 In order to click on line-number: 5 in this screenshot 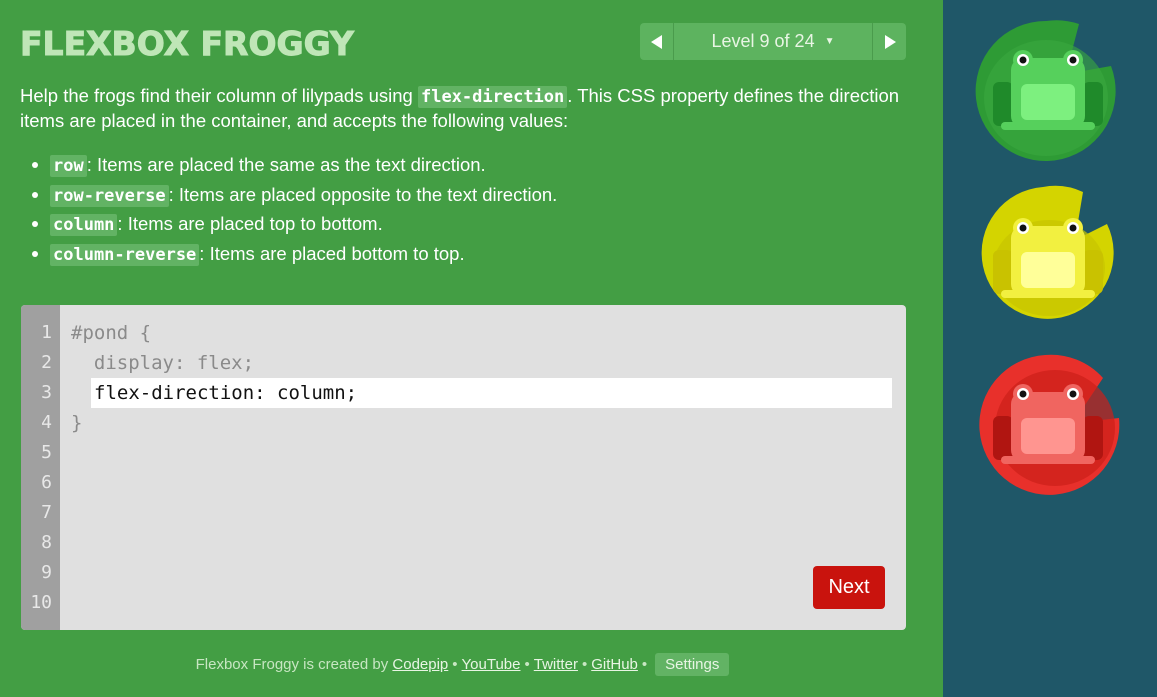, I will do `click(46, 452)`.